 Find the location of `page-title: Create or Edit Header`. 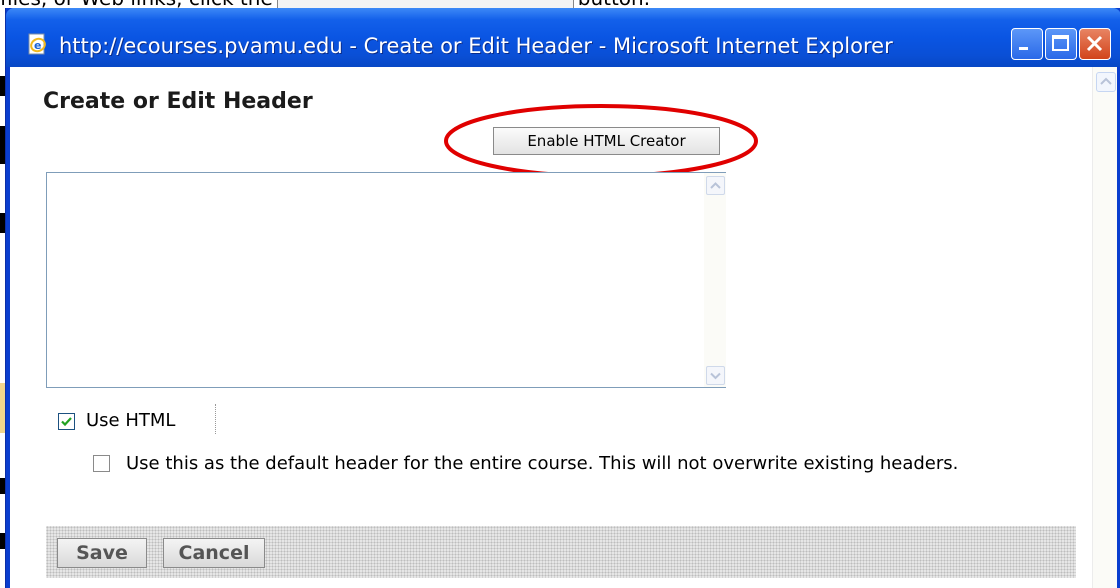

page-title: Create or Edit Header is located at coordinates (178, 101).